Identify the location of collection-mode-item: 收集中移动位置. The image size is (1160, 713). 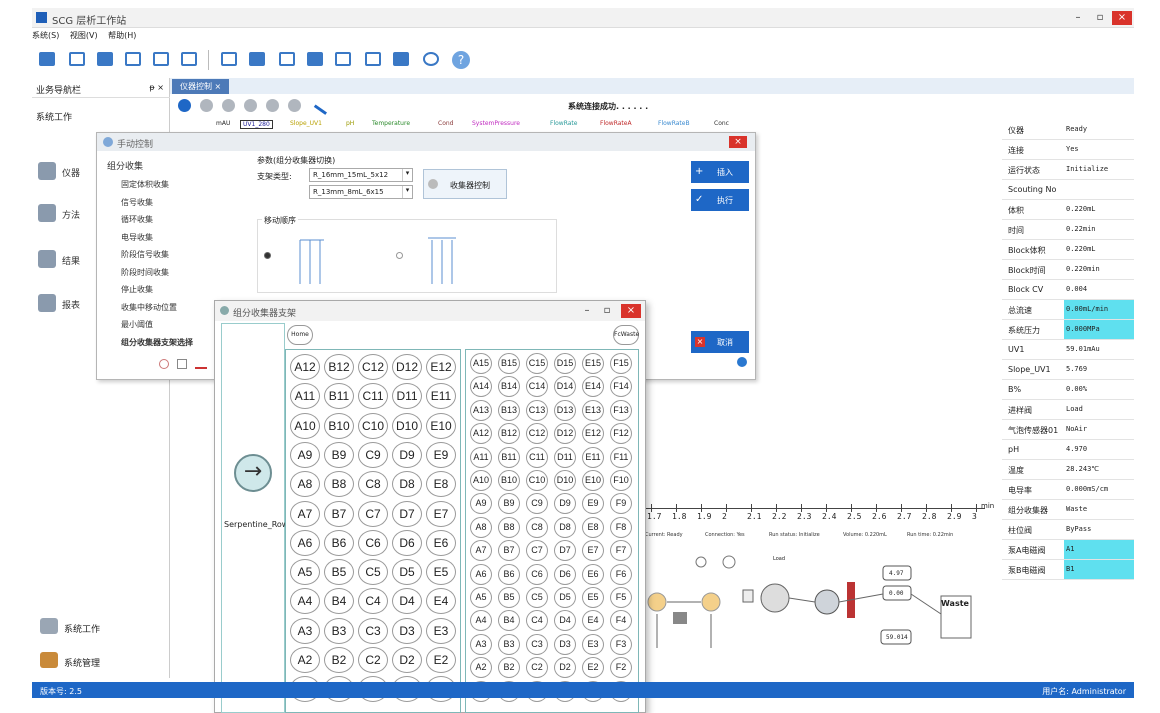
(149, 307).